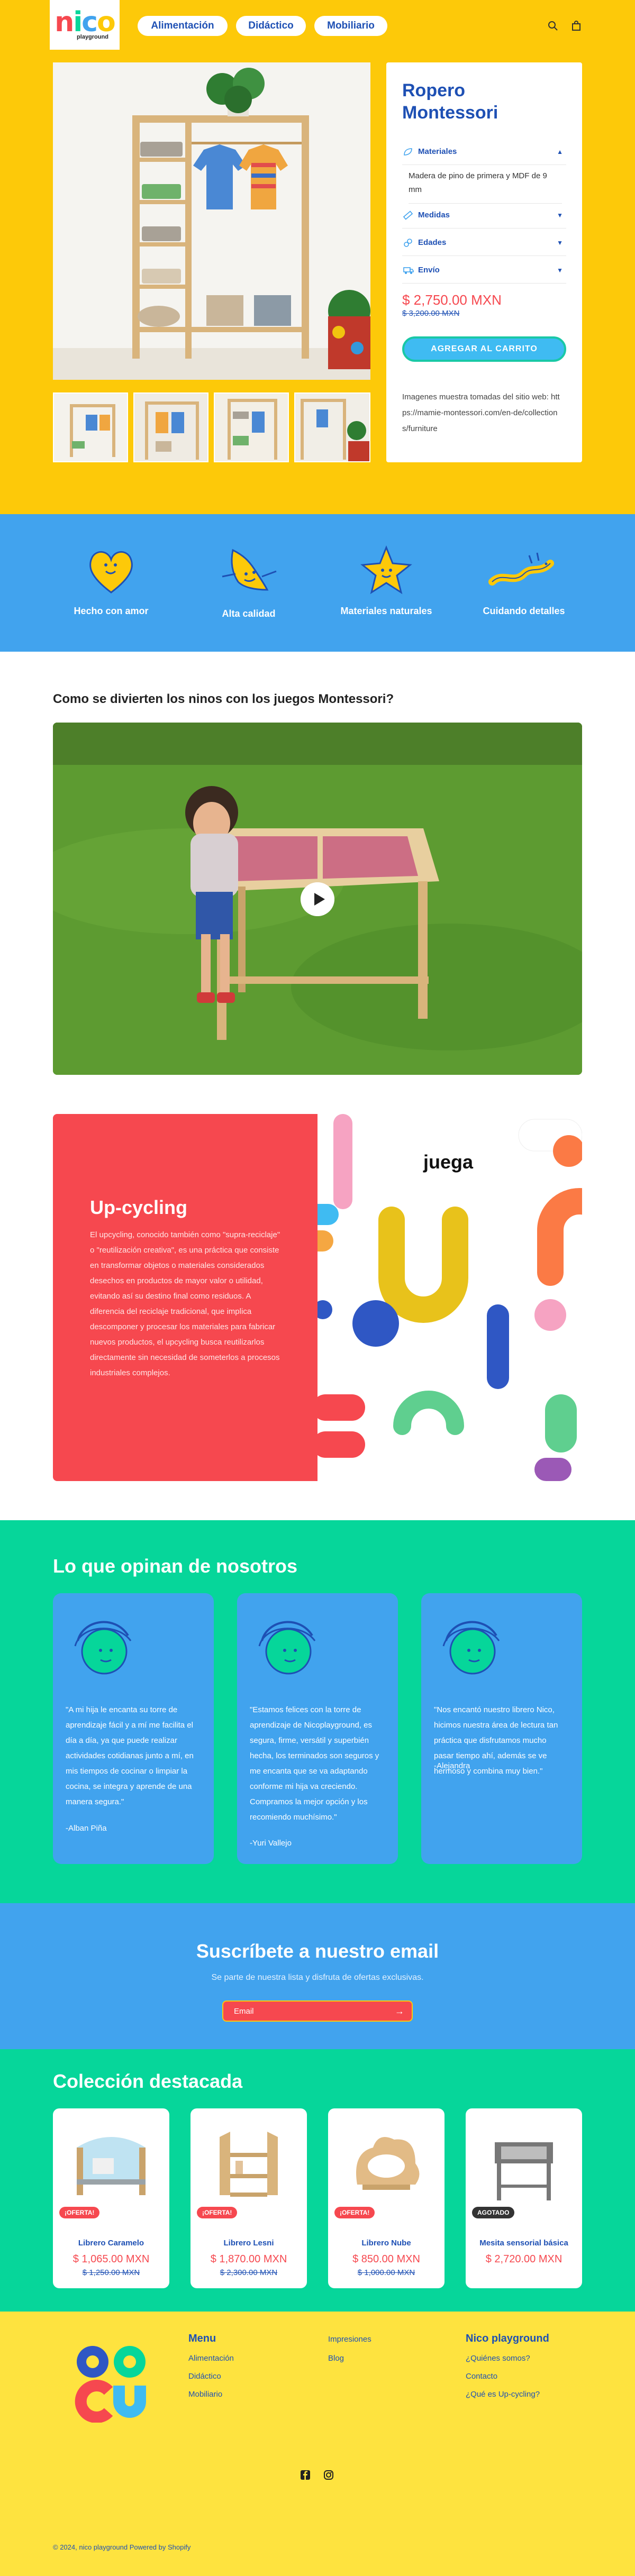  I want to click on product-name: Mesita sensorial básica, so click(524, 2243).